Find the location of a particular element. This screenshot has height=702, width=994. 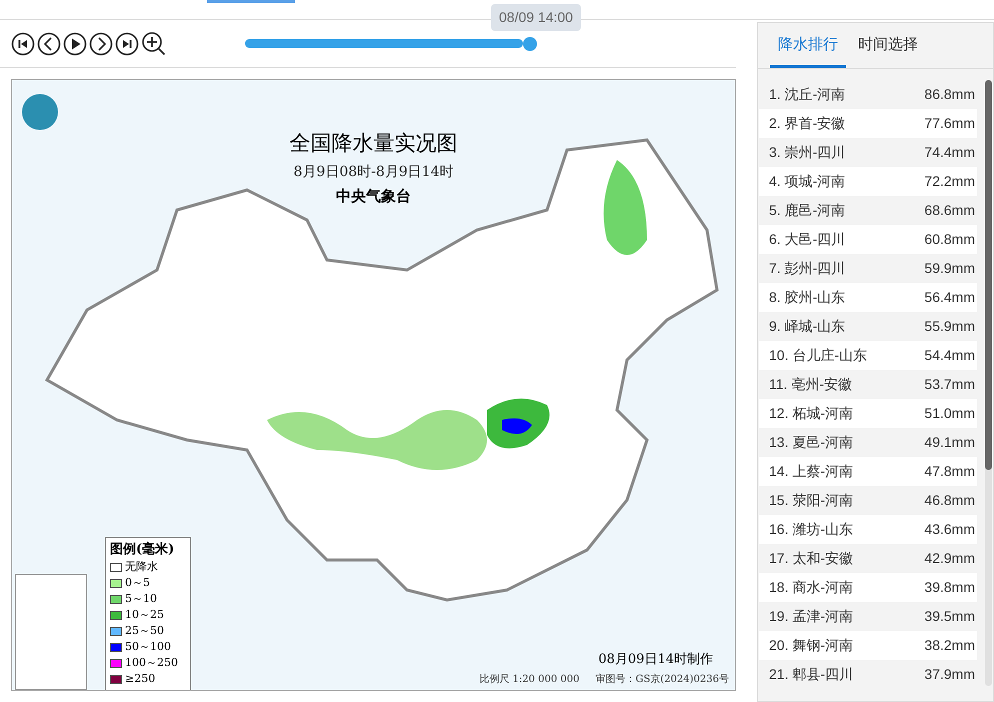

station-name: 16. 潍坊-山东 is located at coordinates (811, 529).